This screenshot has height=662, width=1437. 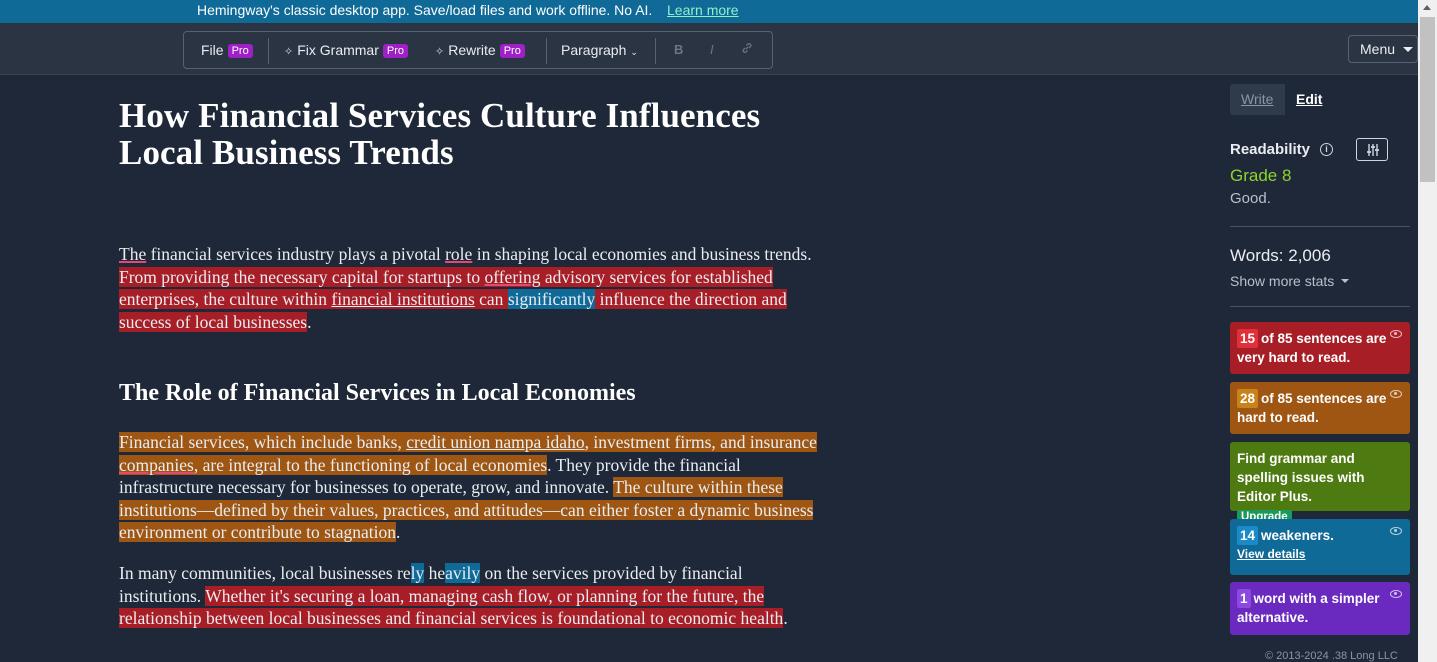 What do you see at coordinates (1427, 331) in the screenshot?
I see `scrollbar` at bounding box center [1427, 331].